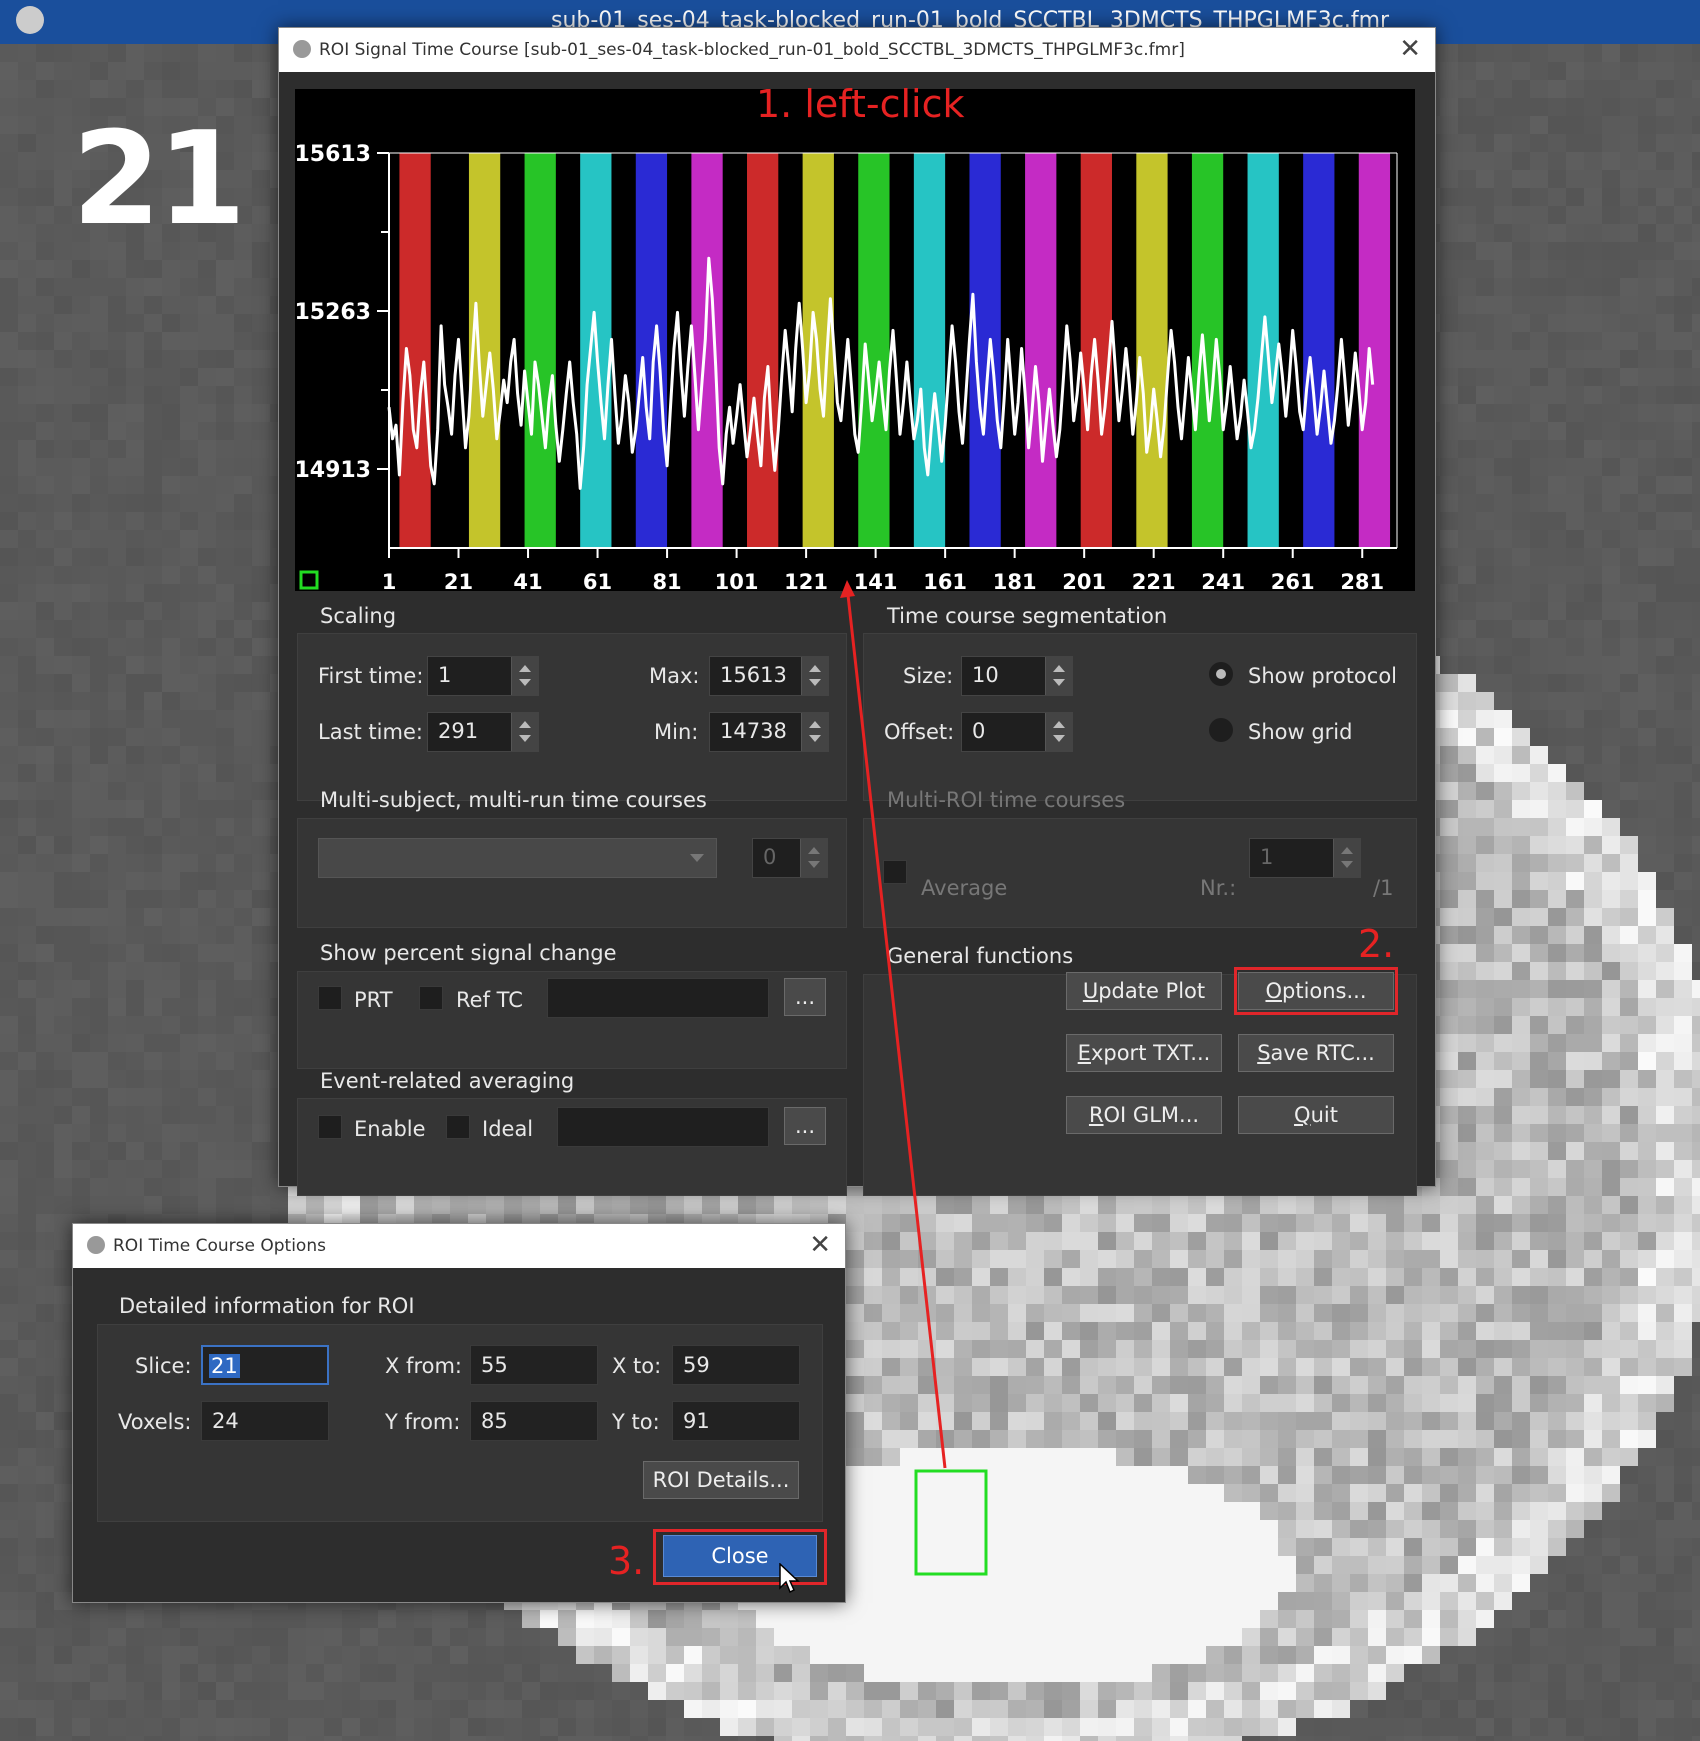  I want to click on first-time-spinbox: 1, so click(483, 676).